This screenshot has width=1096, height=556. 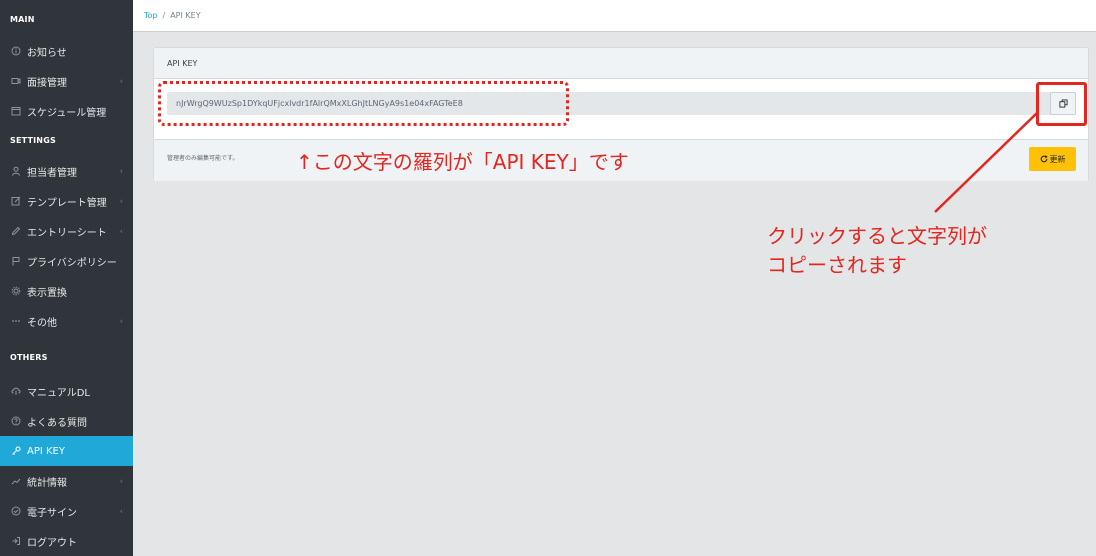 What do you see at coordinates (877, 251) in the screenshot?
I see `copy-annotation: クリックすると文字列が コピーされます` at bounding box center [877, 251].